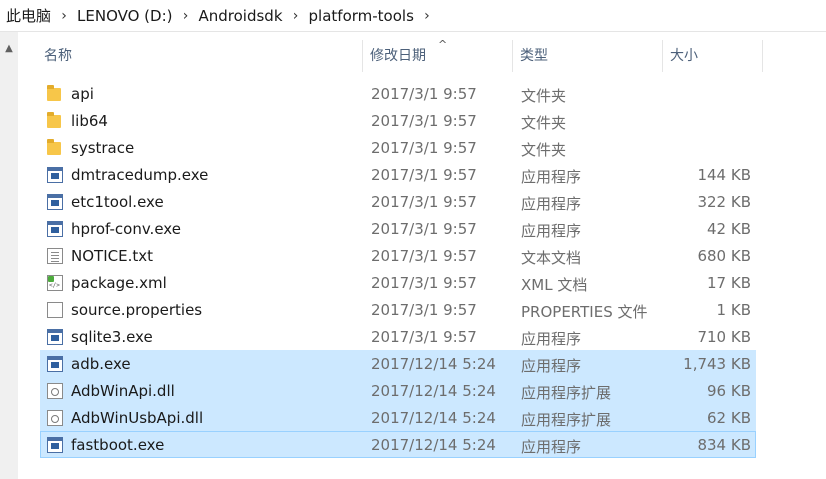  I want to click on file-name: AdbWinApi.dll, so click(123, 391).